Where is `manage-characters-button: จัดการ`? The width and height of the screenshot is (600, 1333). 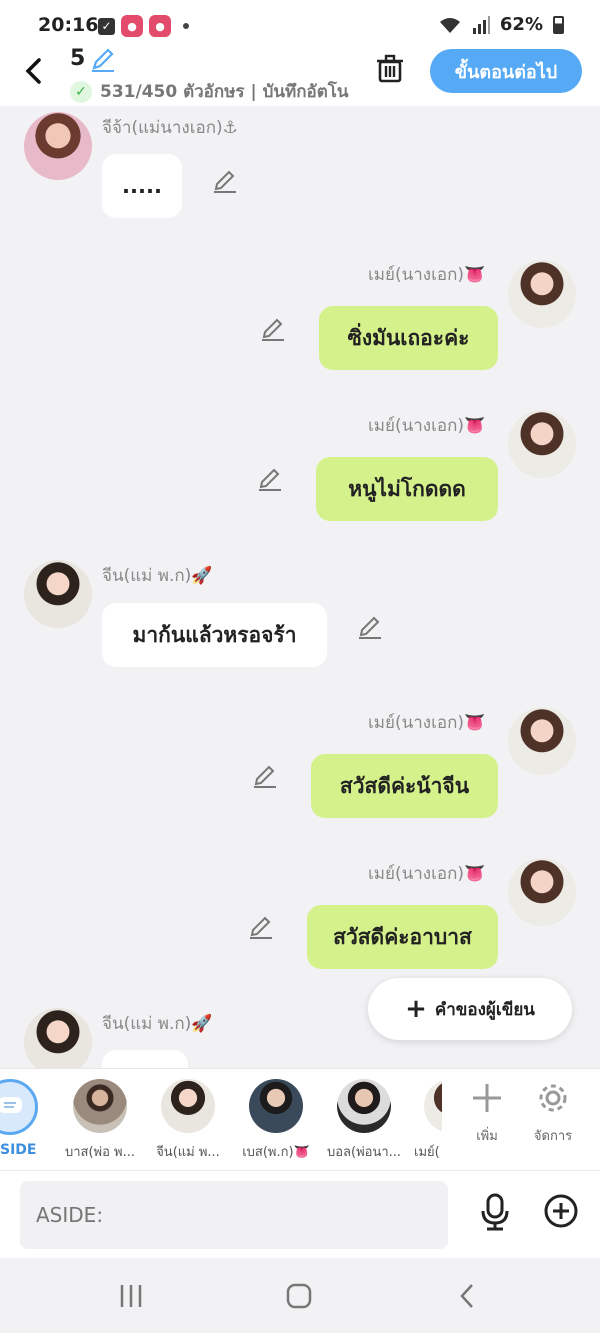 manage-characters-button: จัดการ is located at coordinates (553, 1113).